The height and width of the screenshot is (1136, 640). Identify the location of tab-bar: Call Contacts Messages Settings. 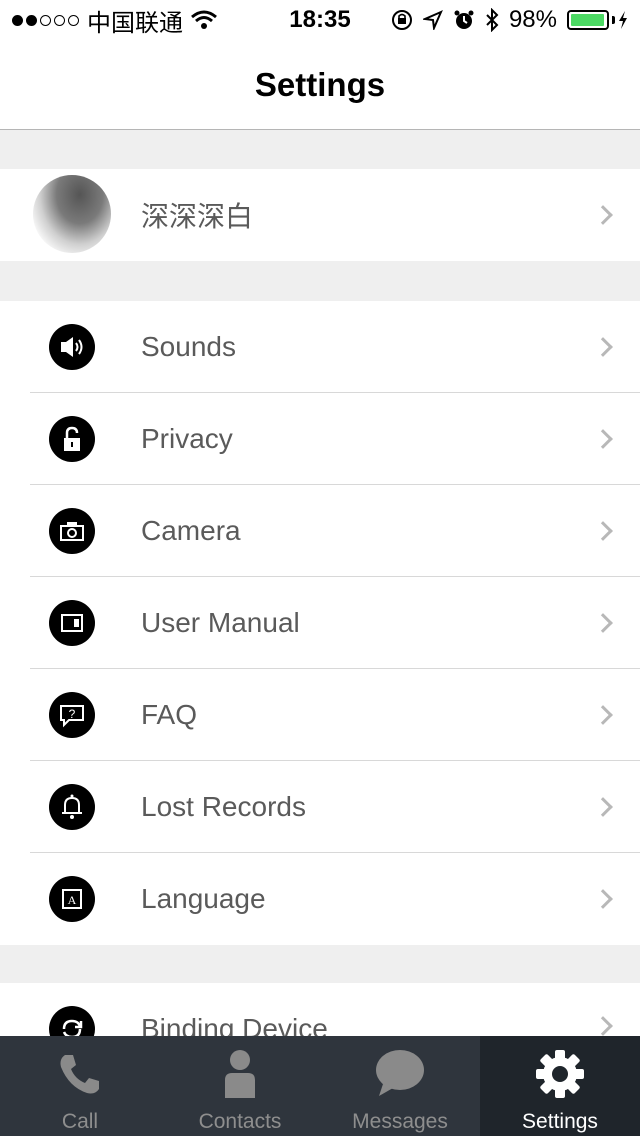
(320, 1086).